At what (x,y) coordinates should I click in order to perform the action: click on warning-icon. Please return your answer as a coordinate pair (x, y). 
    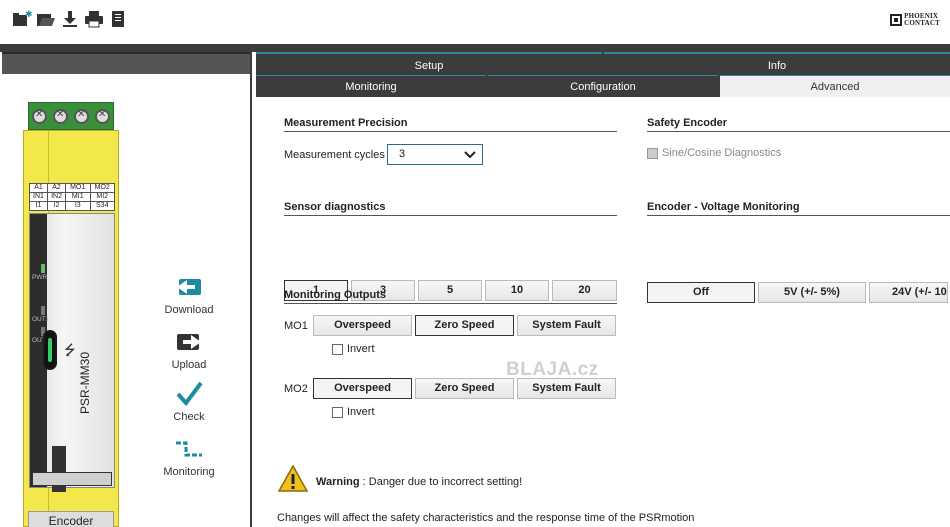
    Looking at the image, I should click on (293, 479).